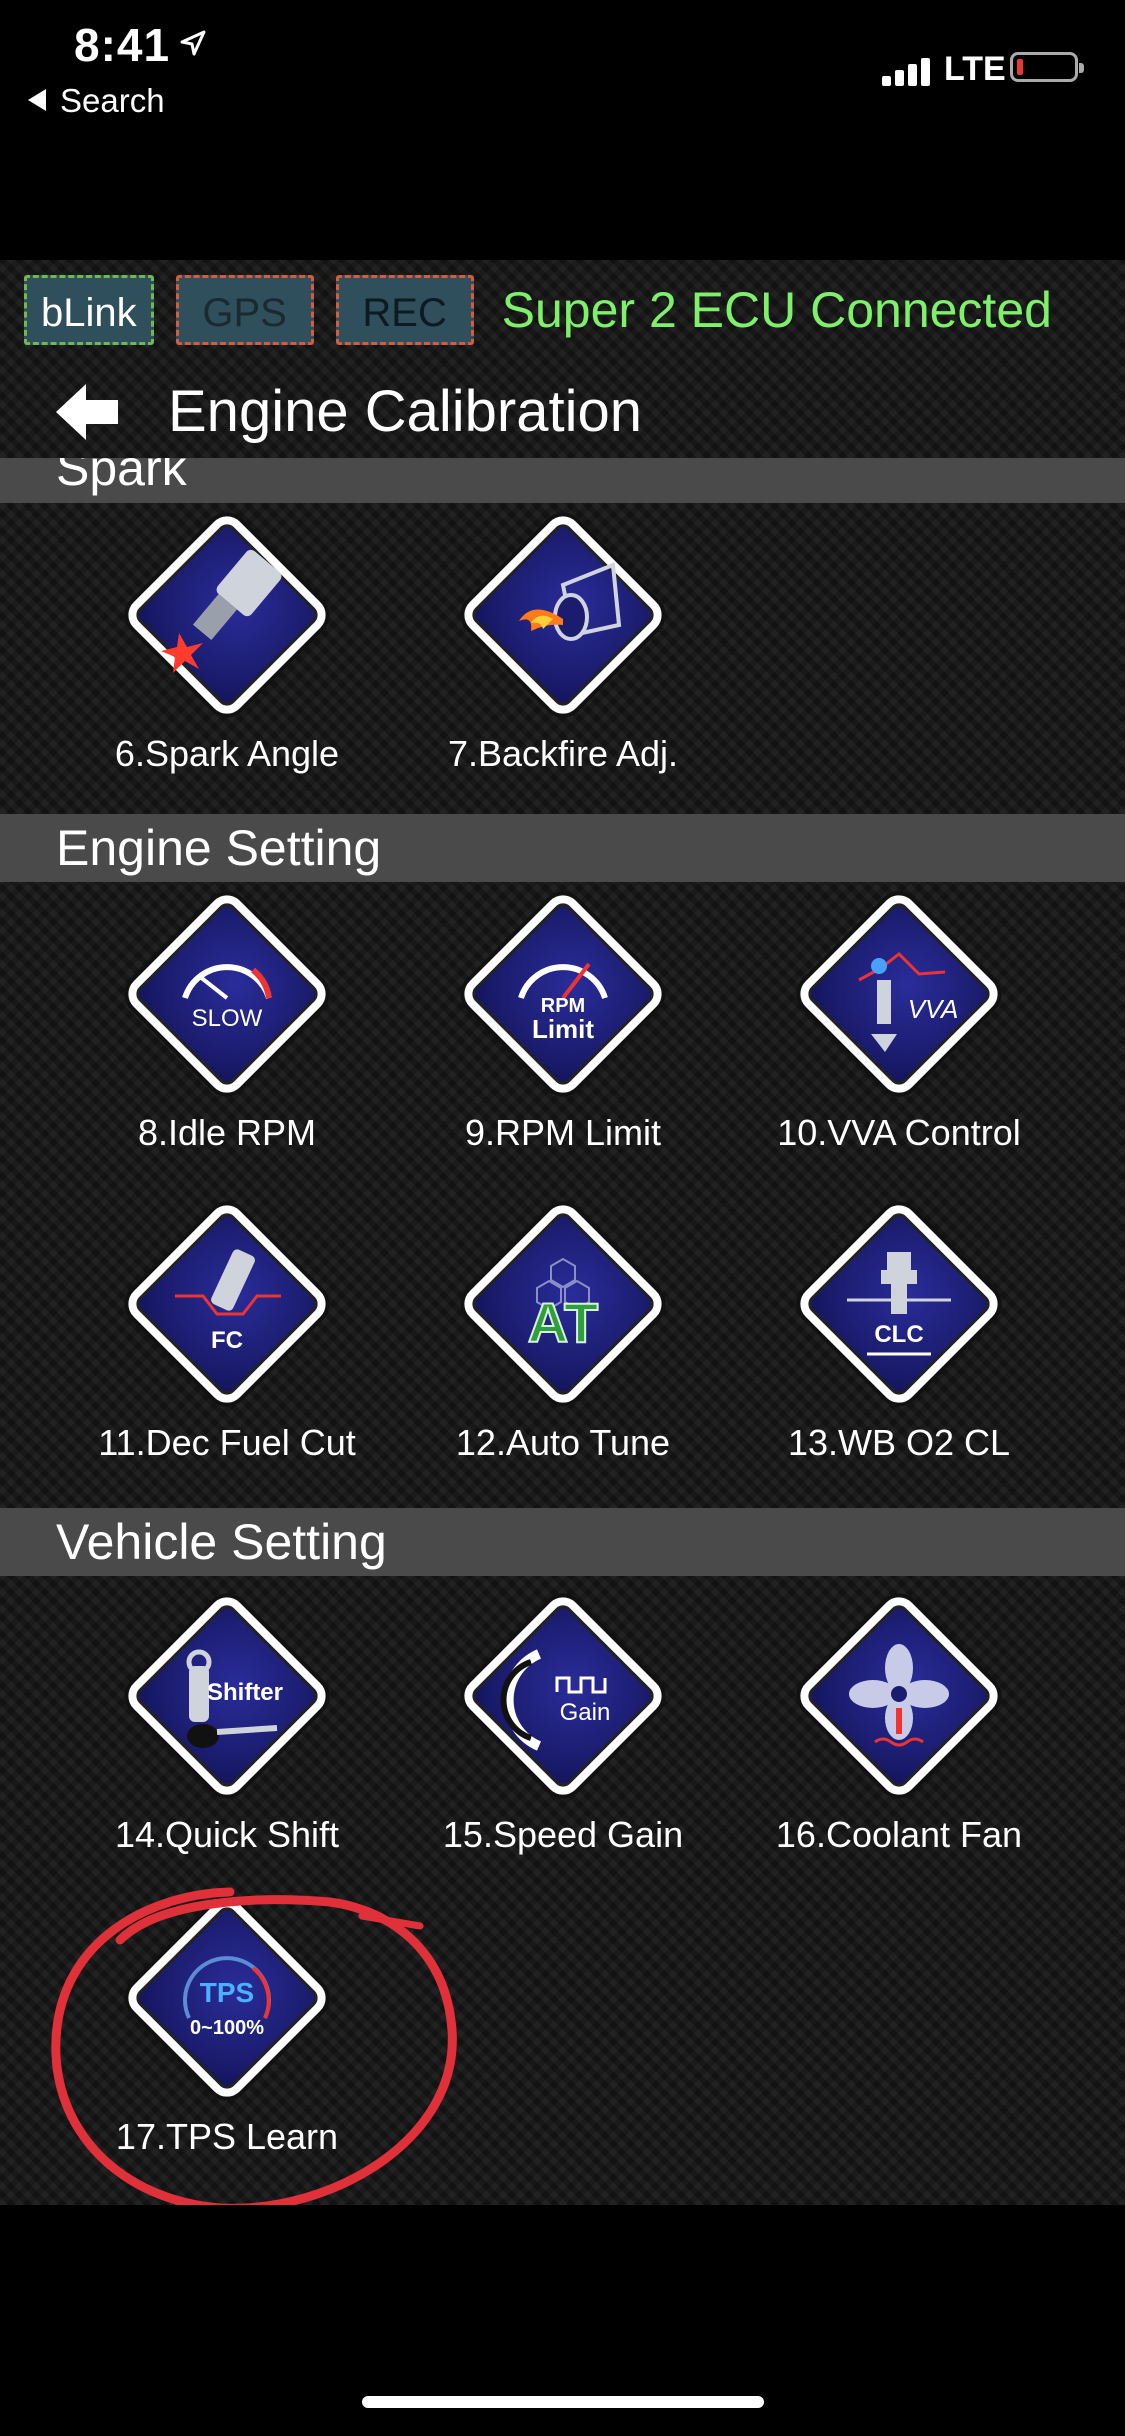 This screenshot has width=1125, height=2436. I want to click on slow-gauge-icon: SLOW, so click(227, 998).